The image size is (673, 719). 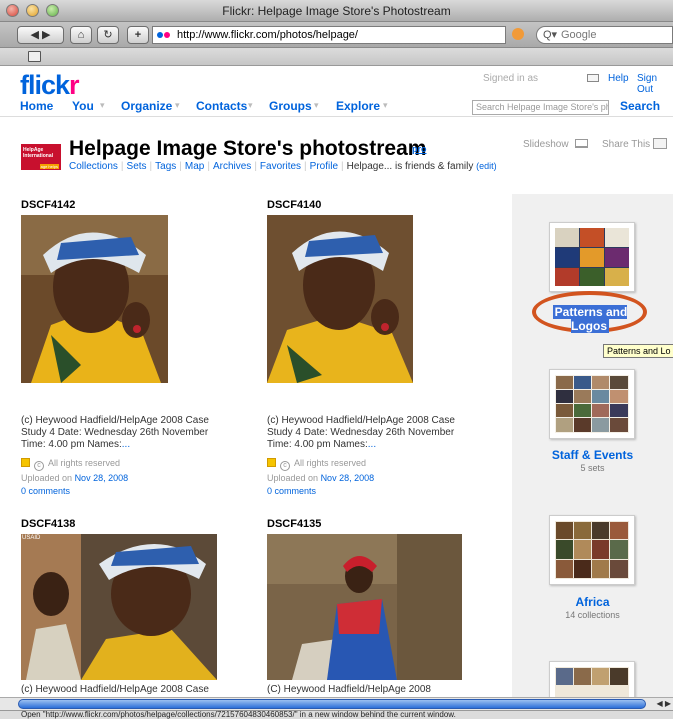 What do you see at coordinates (592, 468) in the screenshot?
I see `collection-count: 5 sets` at bounding box center [592, 468].